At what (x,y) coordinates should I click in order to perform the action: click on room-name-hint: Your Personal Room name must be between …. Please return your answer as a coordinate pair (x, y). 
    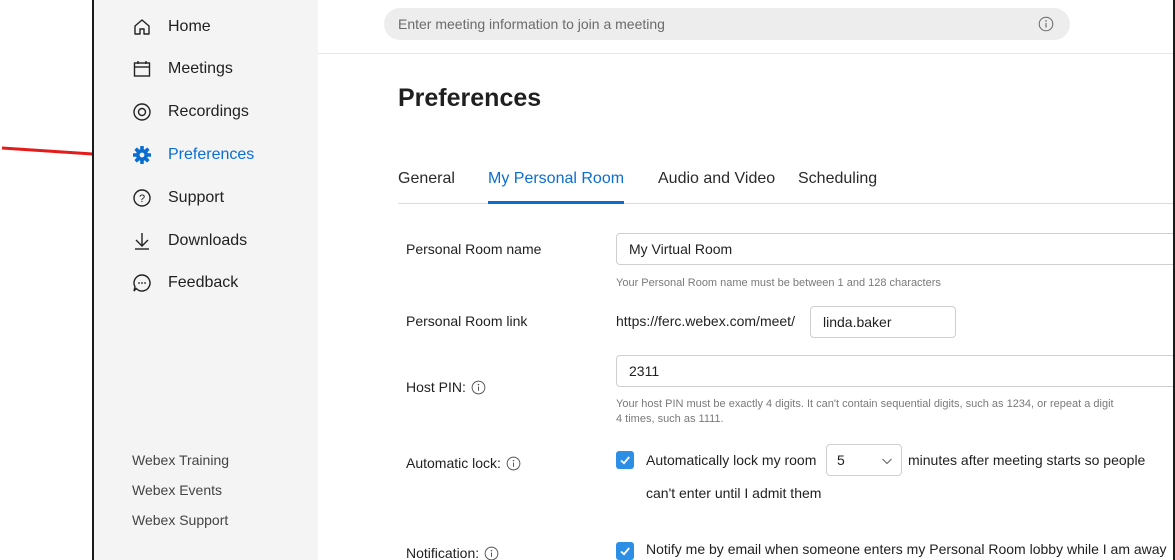
    Looking at the image, I should click on (778, 283).